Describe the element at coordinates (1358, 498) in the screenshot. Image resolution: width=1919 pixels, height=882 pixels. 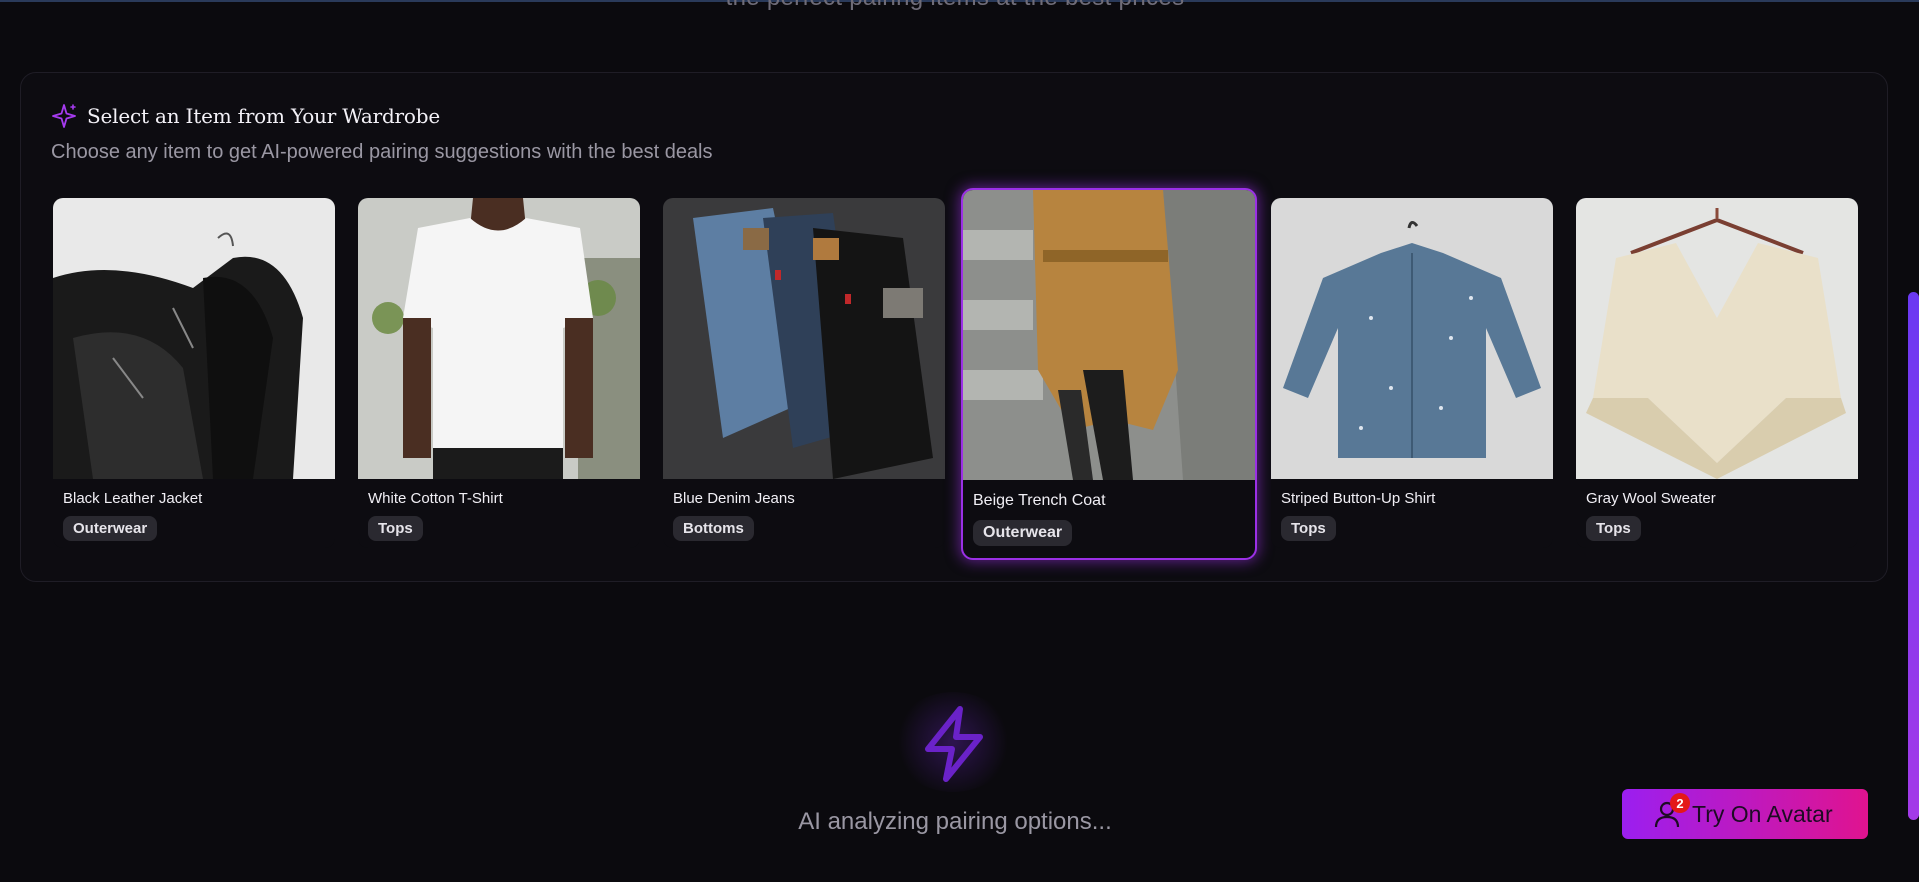
I see `item-name: Striped Button-Up Shirt` at that location.